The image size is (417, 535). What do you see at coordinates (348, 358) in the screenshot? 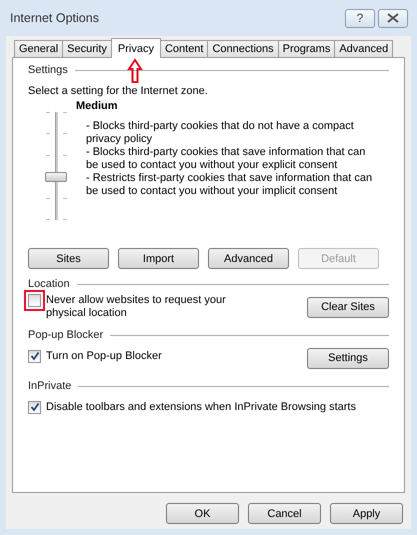
I see `action-button: Settings` at bounding box center [348, 358].